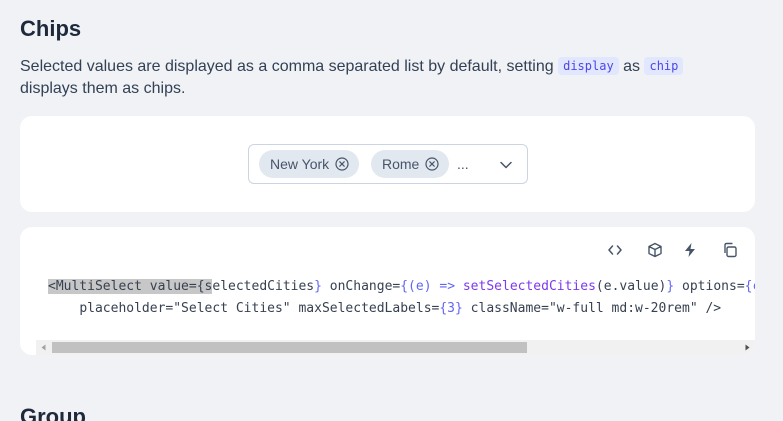 This screenshot has width=783, height=421. Describe the element at coordinates (300, 164) in the screenshot. I see `chip-label: New York` at that location.